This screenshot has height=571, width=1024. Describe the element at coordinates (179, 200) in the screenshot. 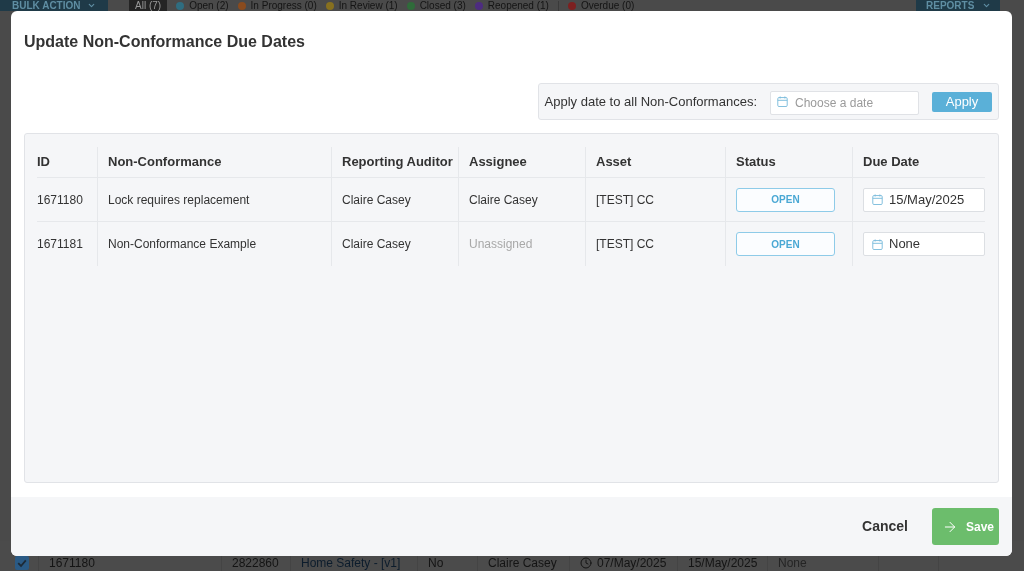

I see `table-cell-text: Lock requires replacement` at that location.